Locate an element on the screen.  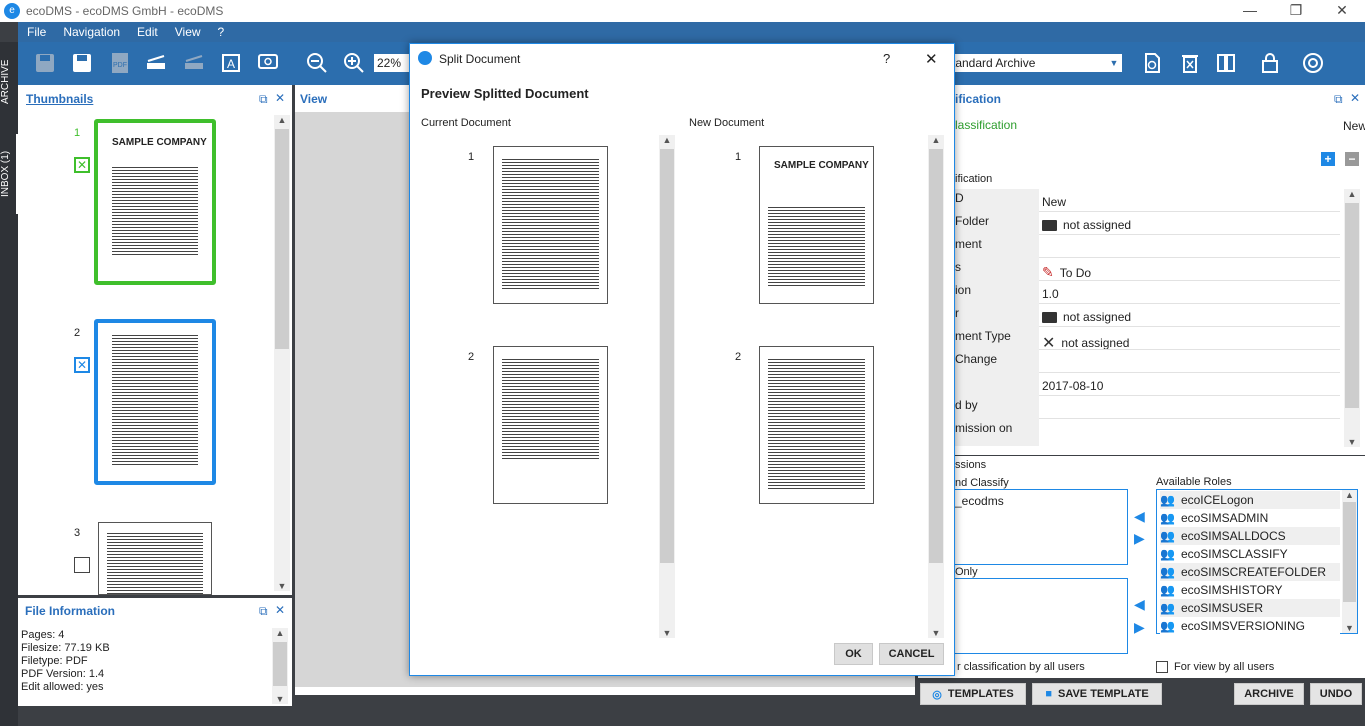
menu-navigation: Navigation is located at coordinates (91, 32).